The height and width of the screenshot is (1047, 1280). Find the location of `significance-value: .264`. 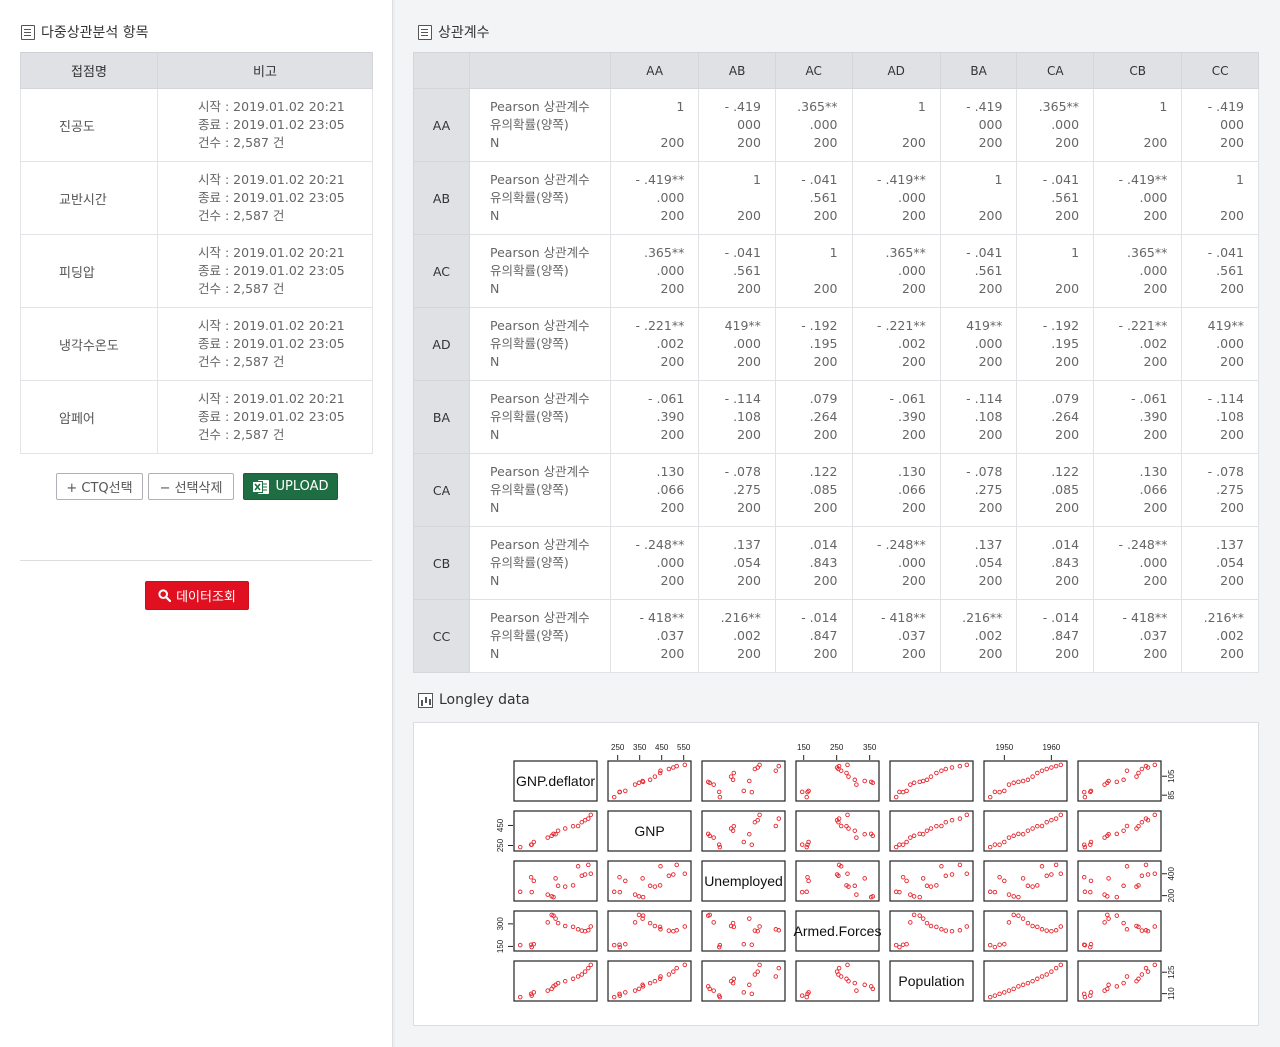

significance-value: .264 is located at coordinates (823, 416).